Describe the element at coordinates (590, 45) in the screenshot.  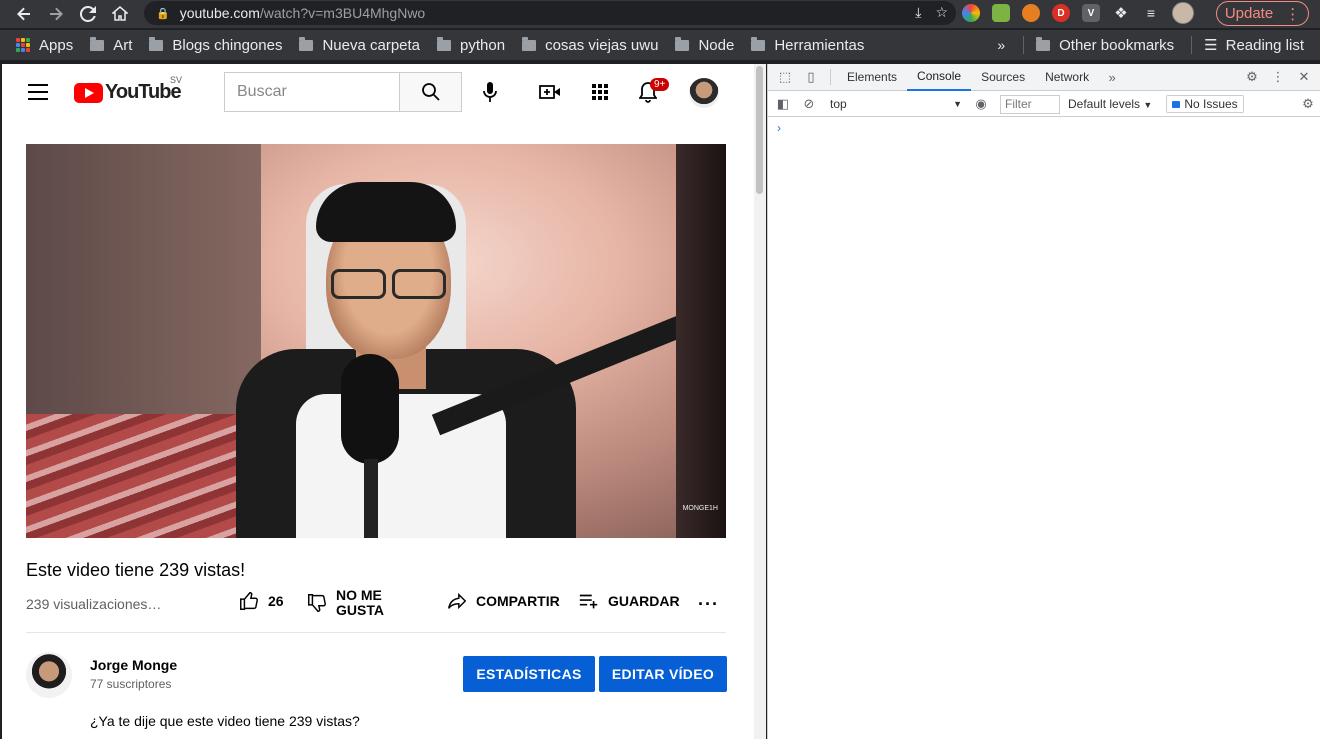
I see `bookmark-folder: cosas viejas uwu` at that location.